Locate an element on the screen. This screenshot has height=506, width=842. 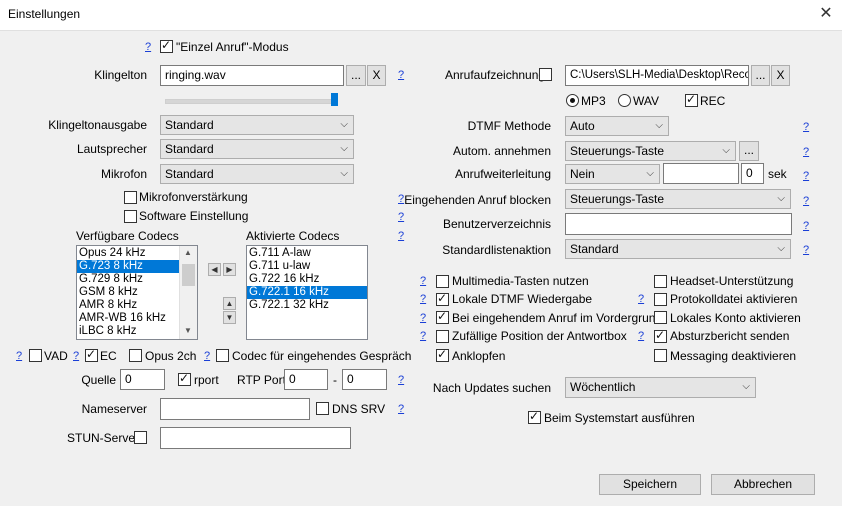
software-setting-label: Software Einstellung is located at coordinates (194, 216).